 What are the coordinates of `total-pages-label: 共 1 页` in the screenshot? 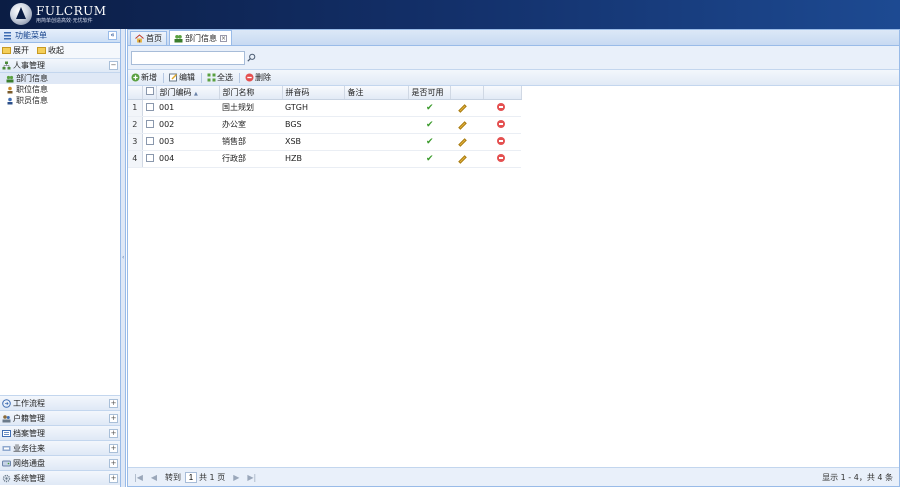 It's located at (212, 477).